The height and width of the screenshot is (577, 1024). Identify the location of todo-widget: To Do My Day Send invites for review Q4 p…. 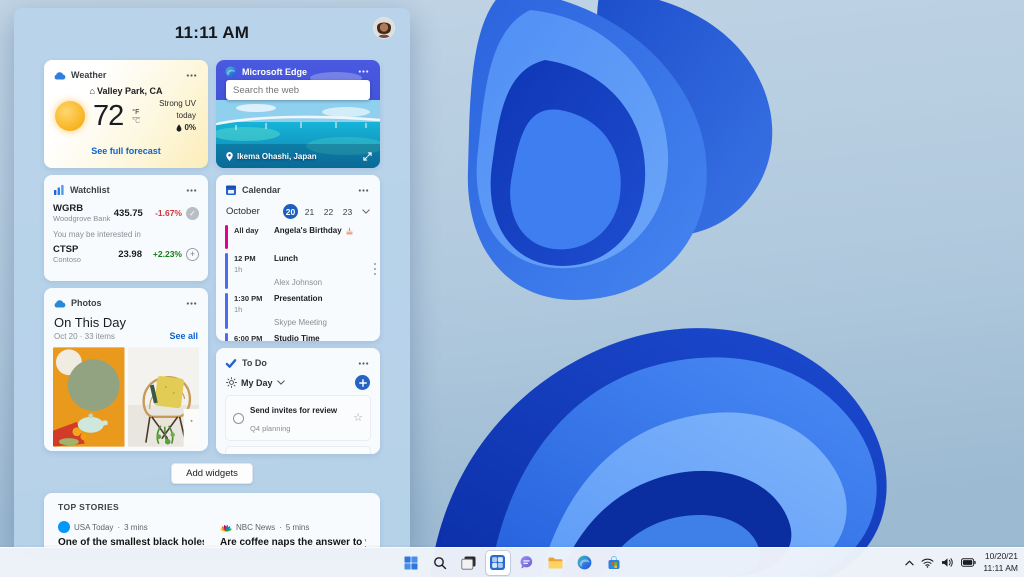
(298, 401).